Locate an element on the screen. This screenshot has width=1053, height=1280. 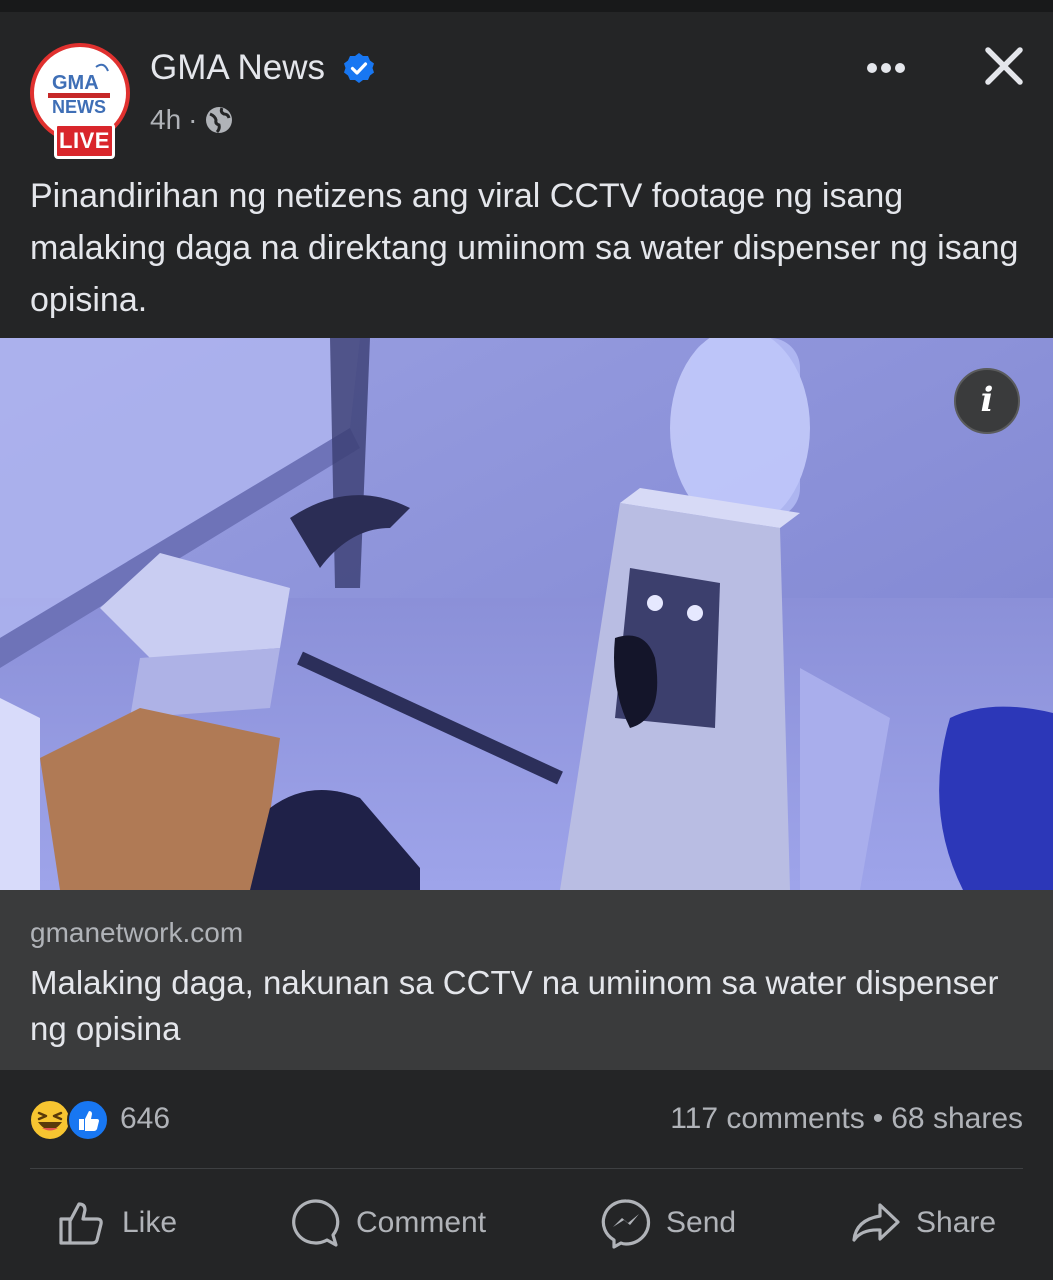
haha-icon is located at coordinates (50, 1120).